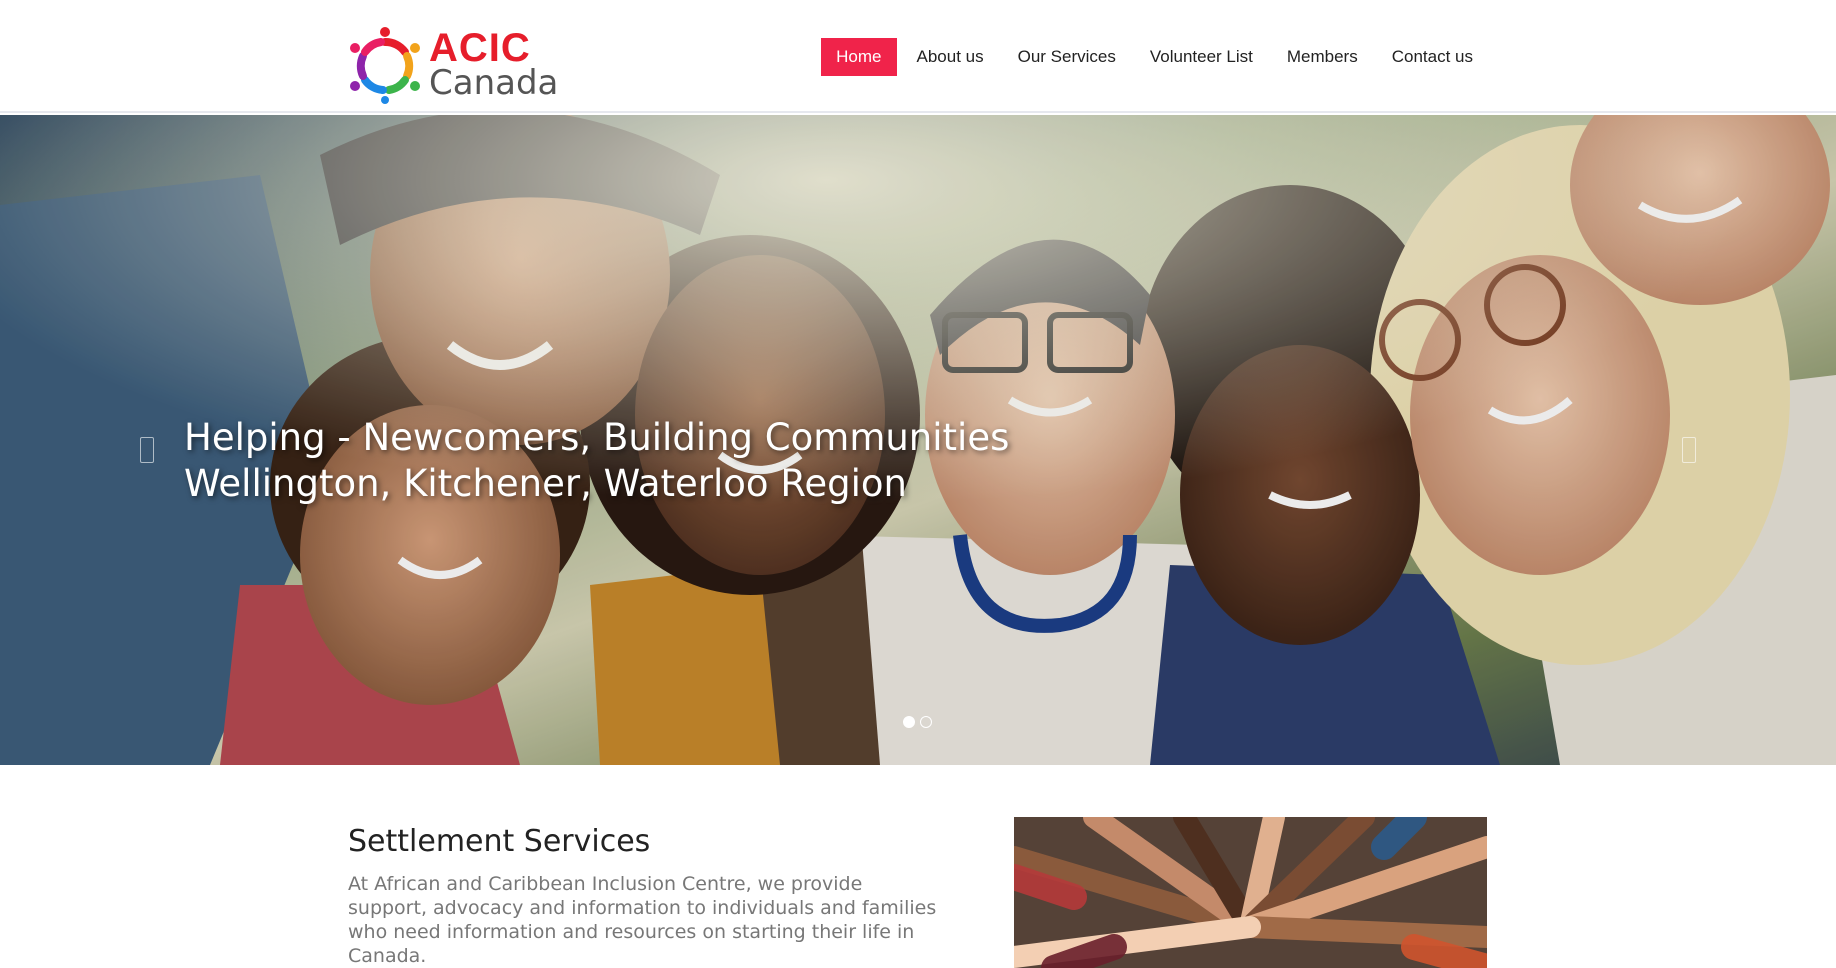  Describe the element at coordinates (385, 64) in the screenshot. I see `people-circle-logo-icon` at that location.